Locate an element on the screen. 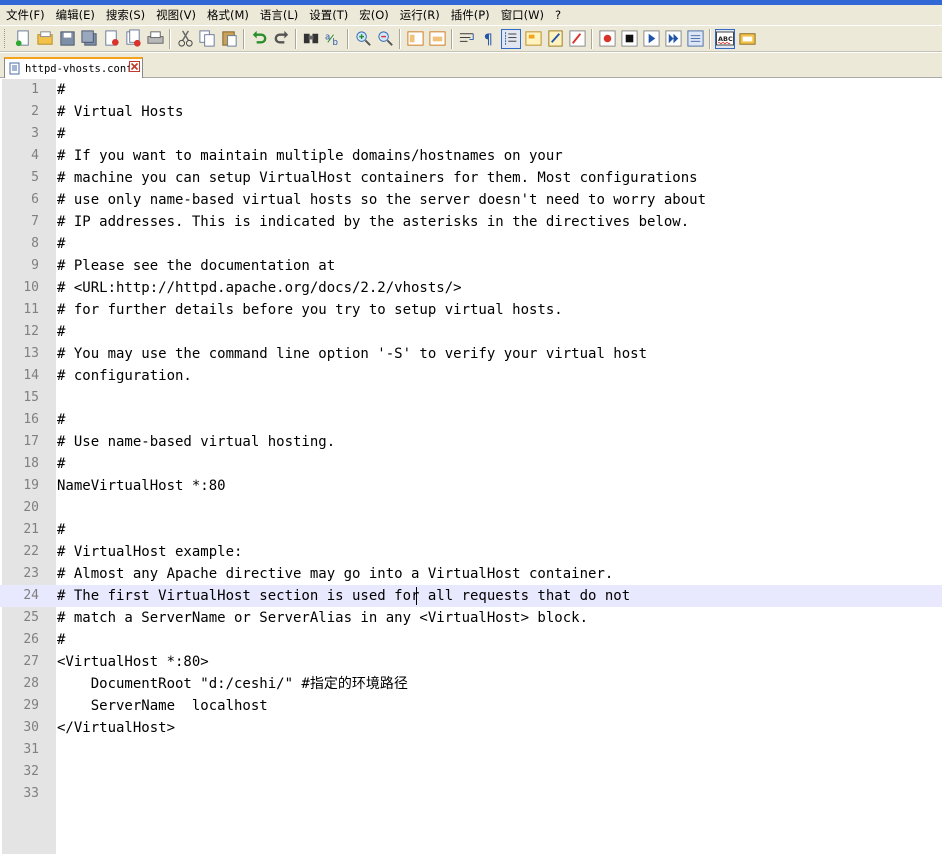 The width and height of the screenshot is (942, 854). menu-item: 文件(F) is located at coordinates (25, 15).